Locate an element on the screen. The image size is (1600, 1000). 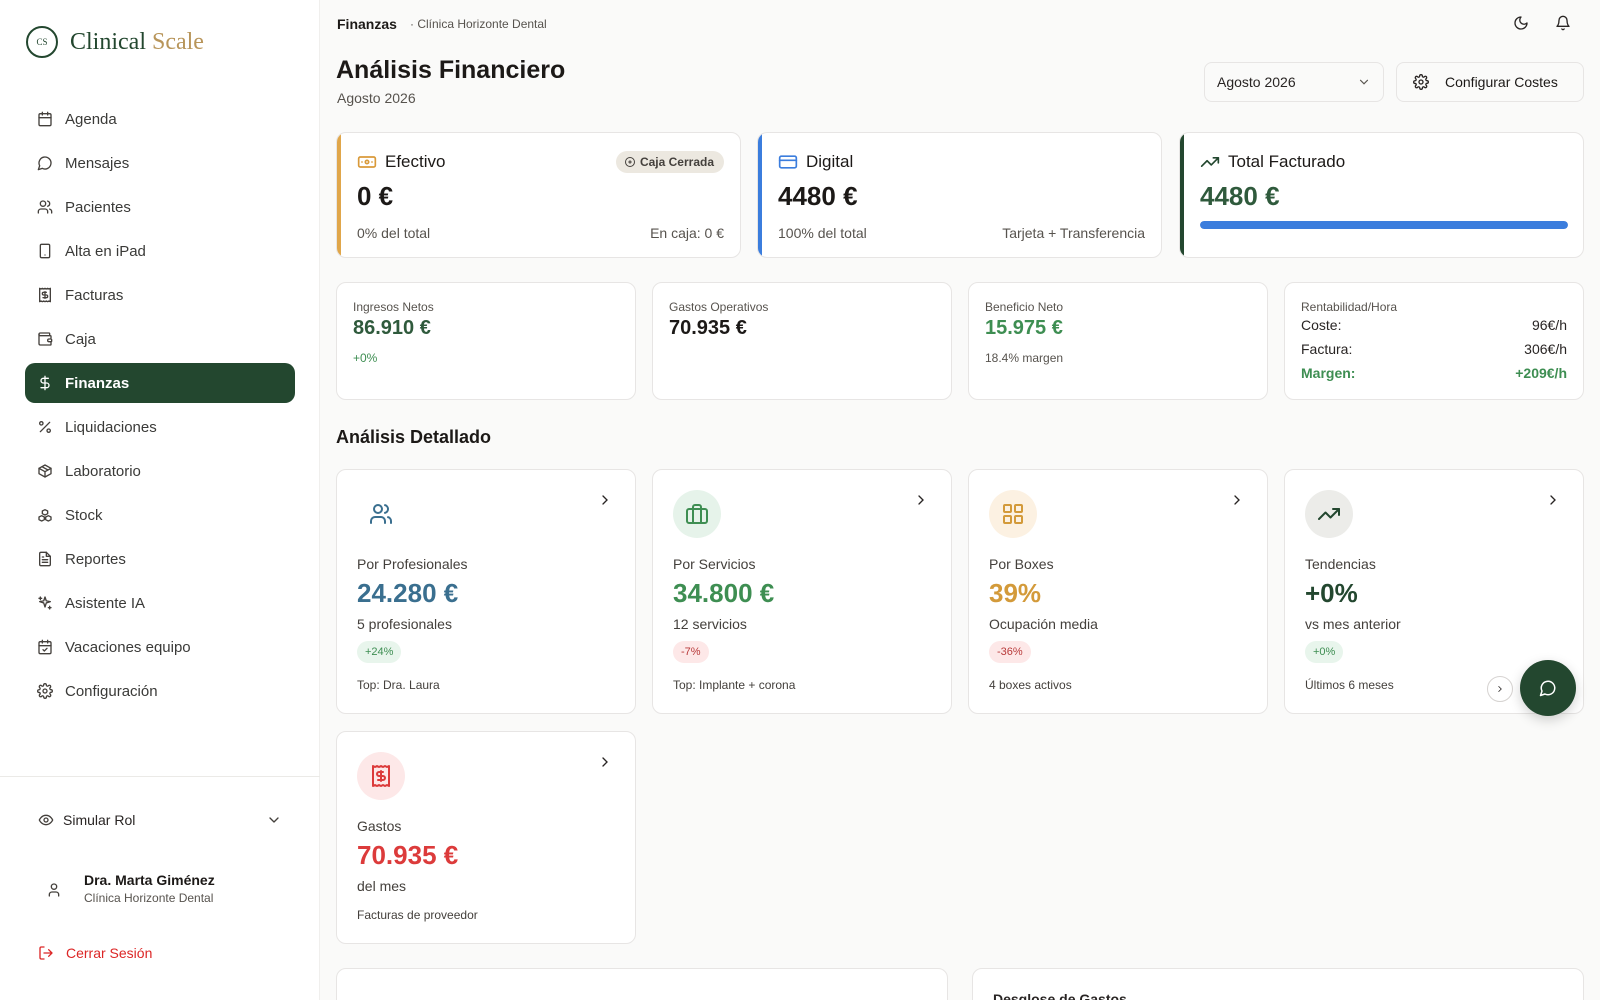
sidebar-item-finanzas: Finanzas is located at coordinates (160, 383).